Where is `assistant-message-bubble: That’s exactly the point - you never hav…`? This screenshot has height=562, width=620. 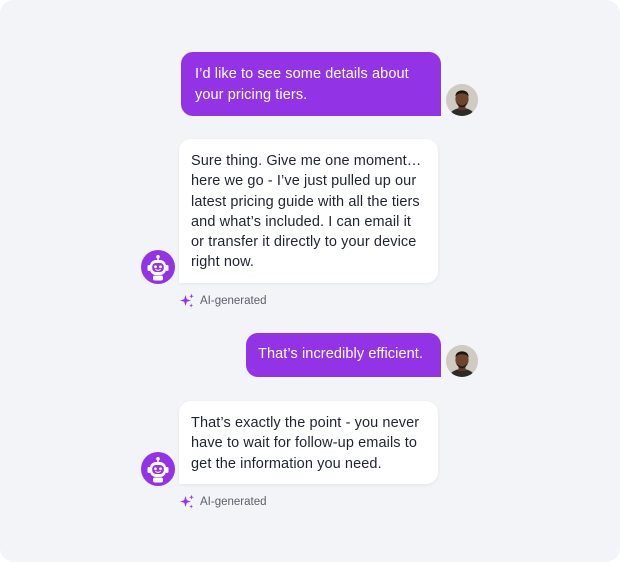
assistant-message-bubble: That’s exactly the point - you never hav… is located at coordinates (308, 442).